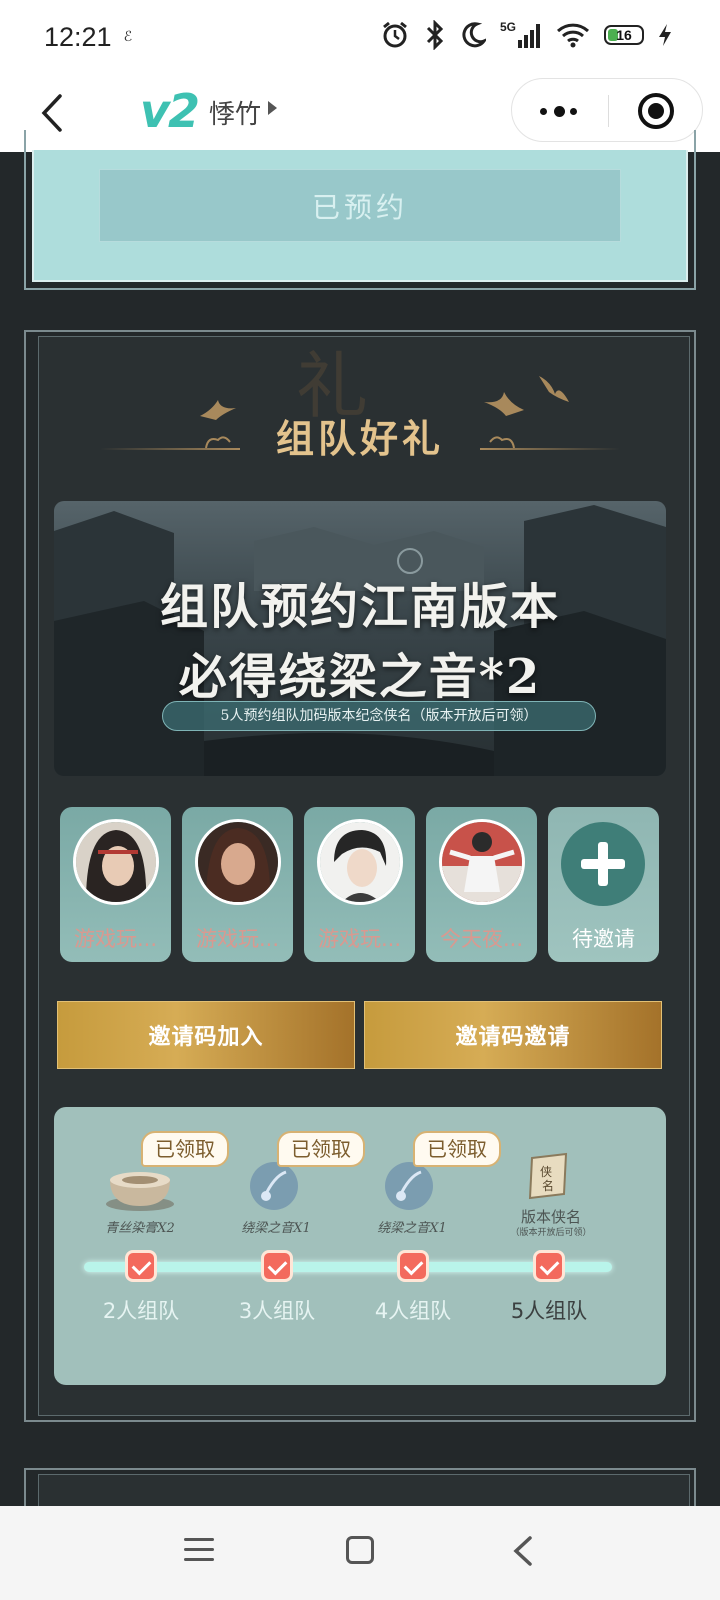 Image resolution: width=720 pixels, height=1600 pixels. I want to click on system-nav-bar, so click(360, 1553).